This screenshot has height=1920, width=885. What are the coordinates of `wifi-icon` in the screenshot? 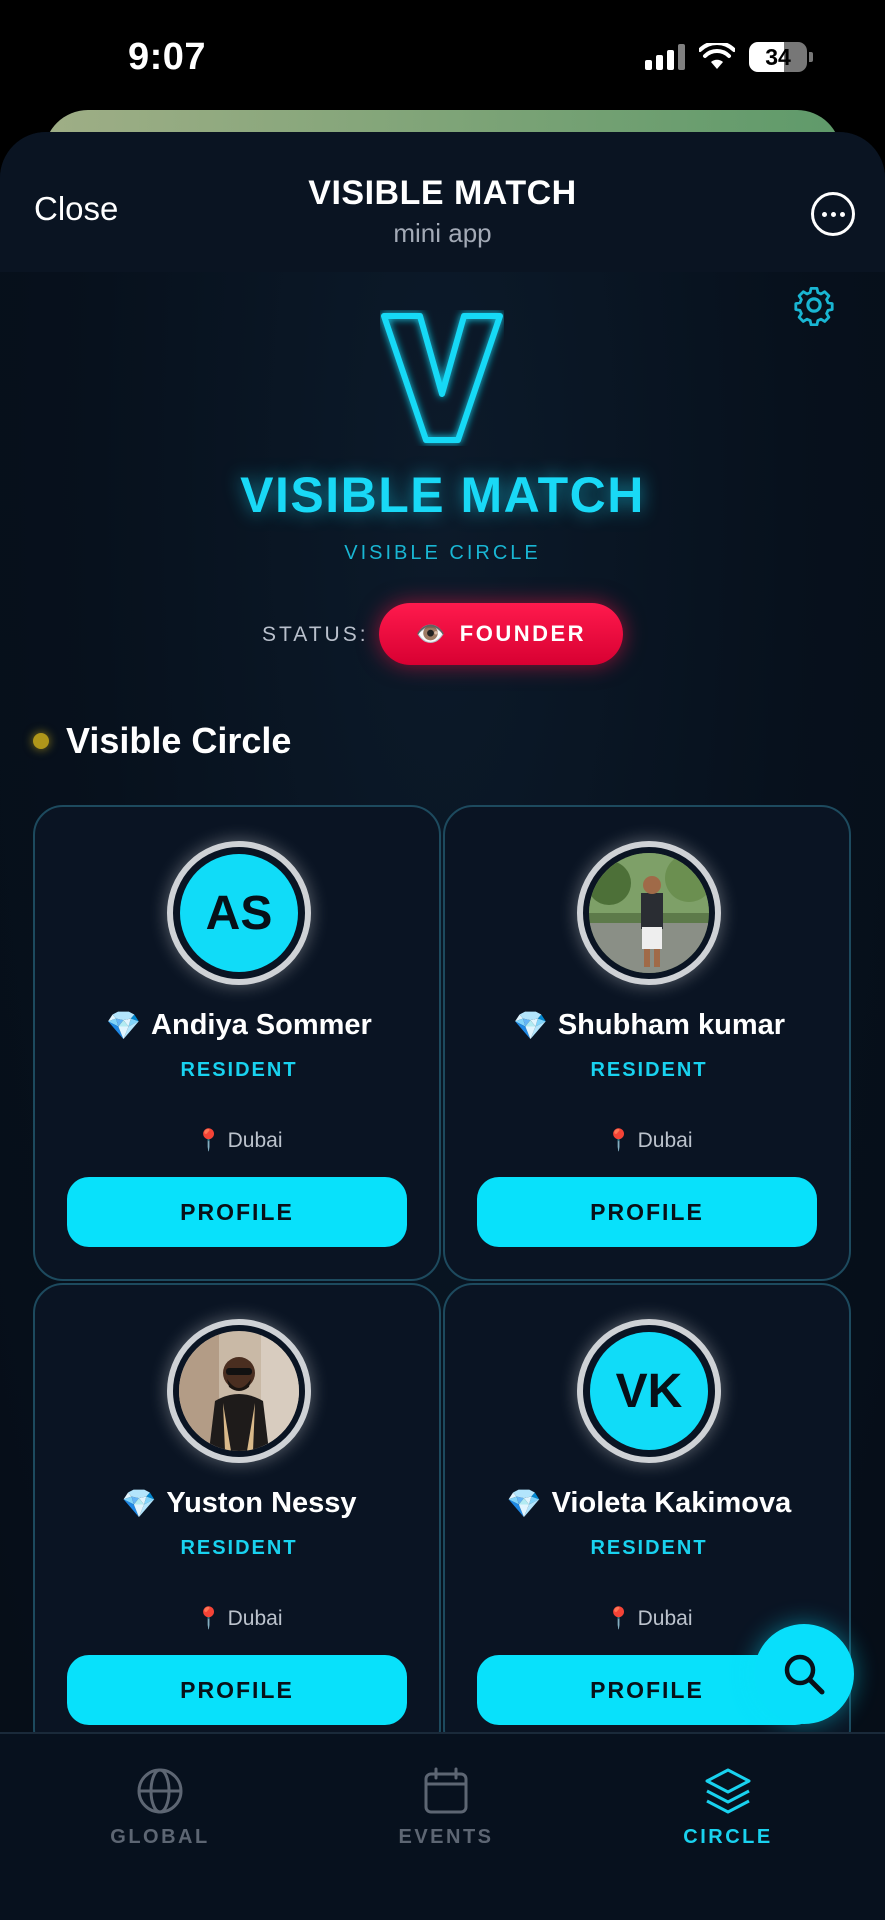 It's located at (717, 56).